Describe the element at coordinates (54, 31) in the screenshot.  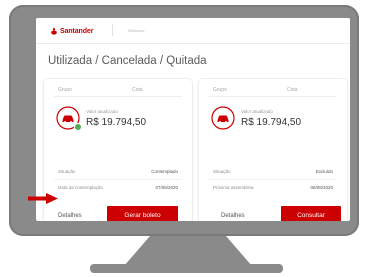
I see `flame-icon` at that location.